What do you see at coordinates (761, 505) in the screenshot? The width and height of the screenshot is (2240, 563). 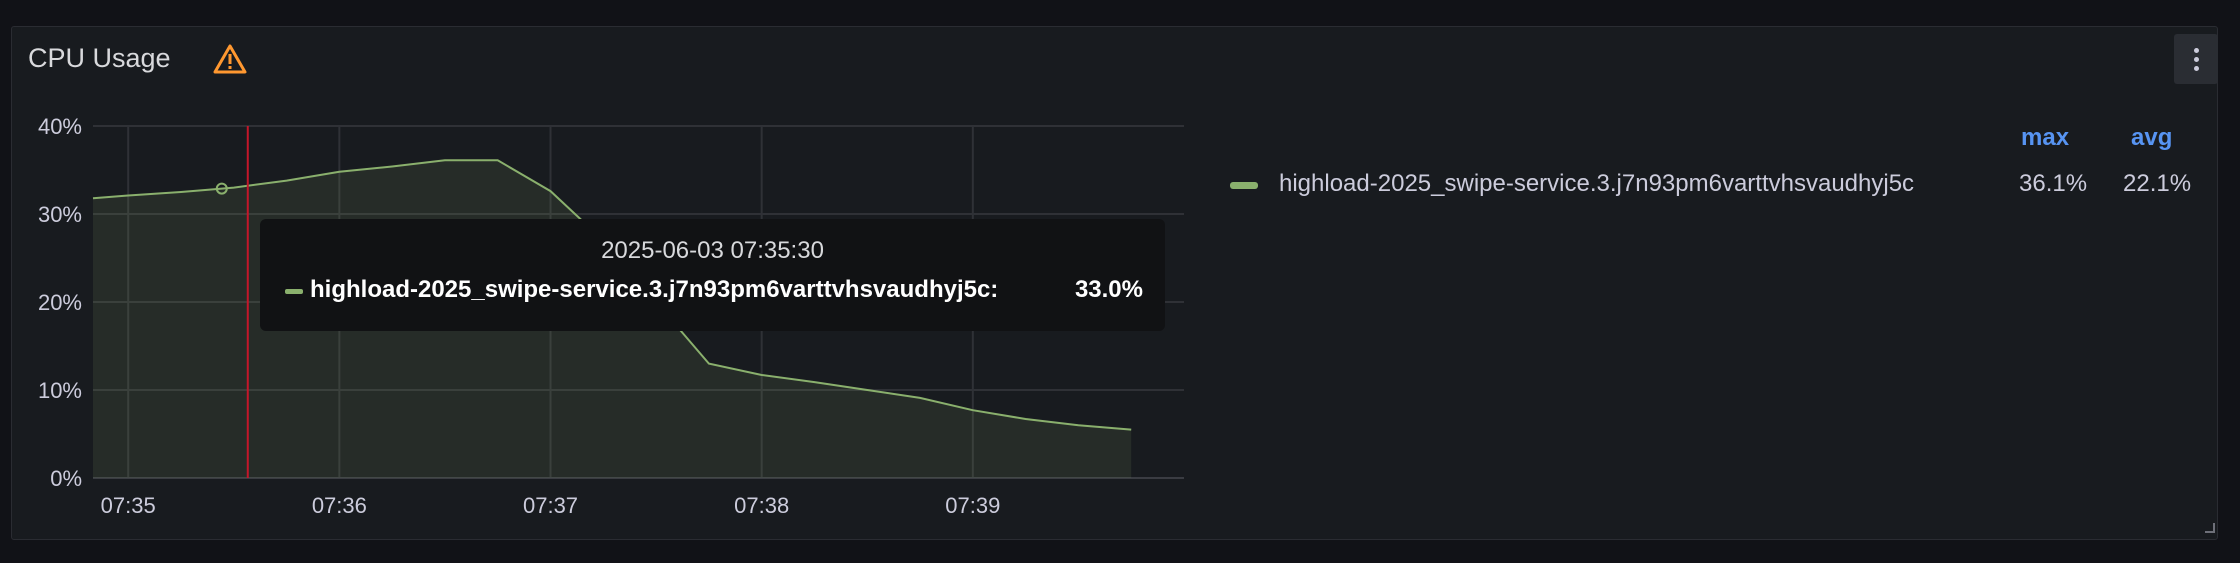 I see `x-tick-label: 07:38` at bounding box center [761, 505].